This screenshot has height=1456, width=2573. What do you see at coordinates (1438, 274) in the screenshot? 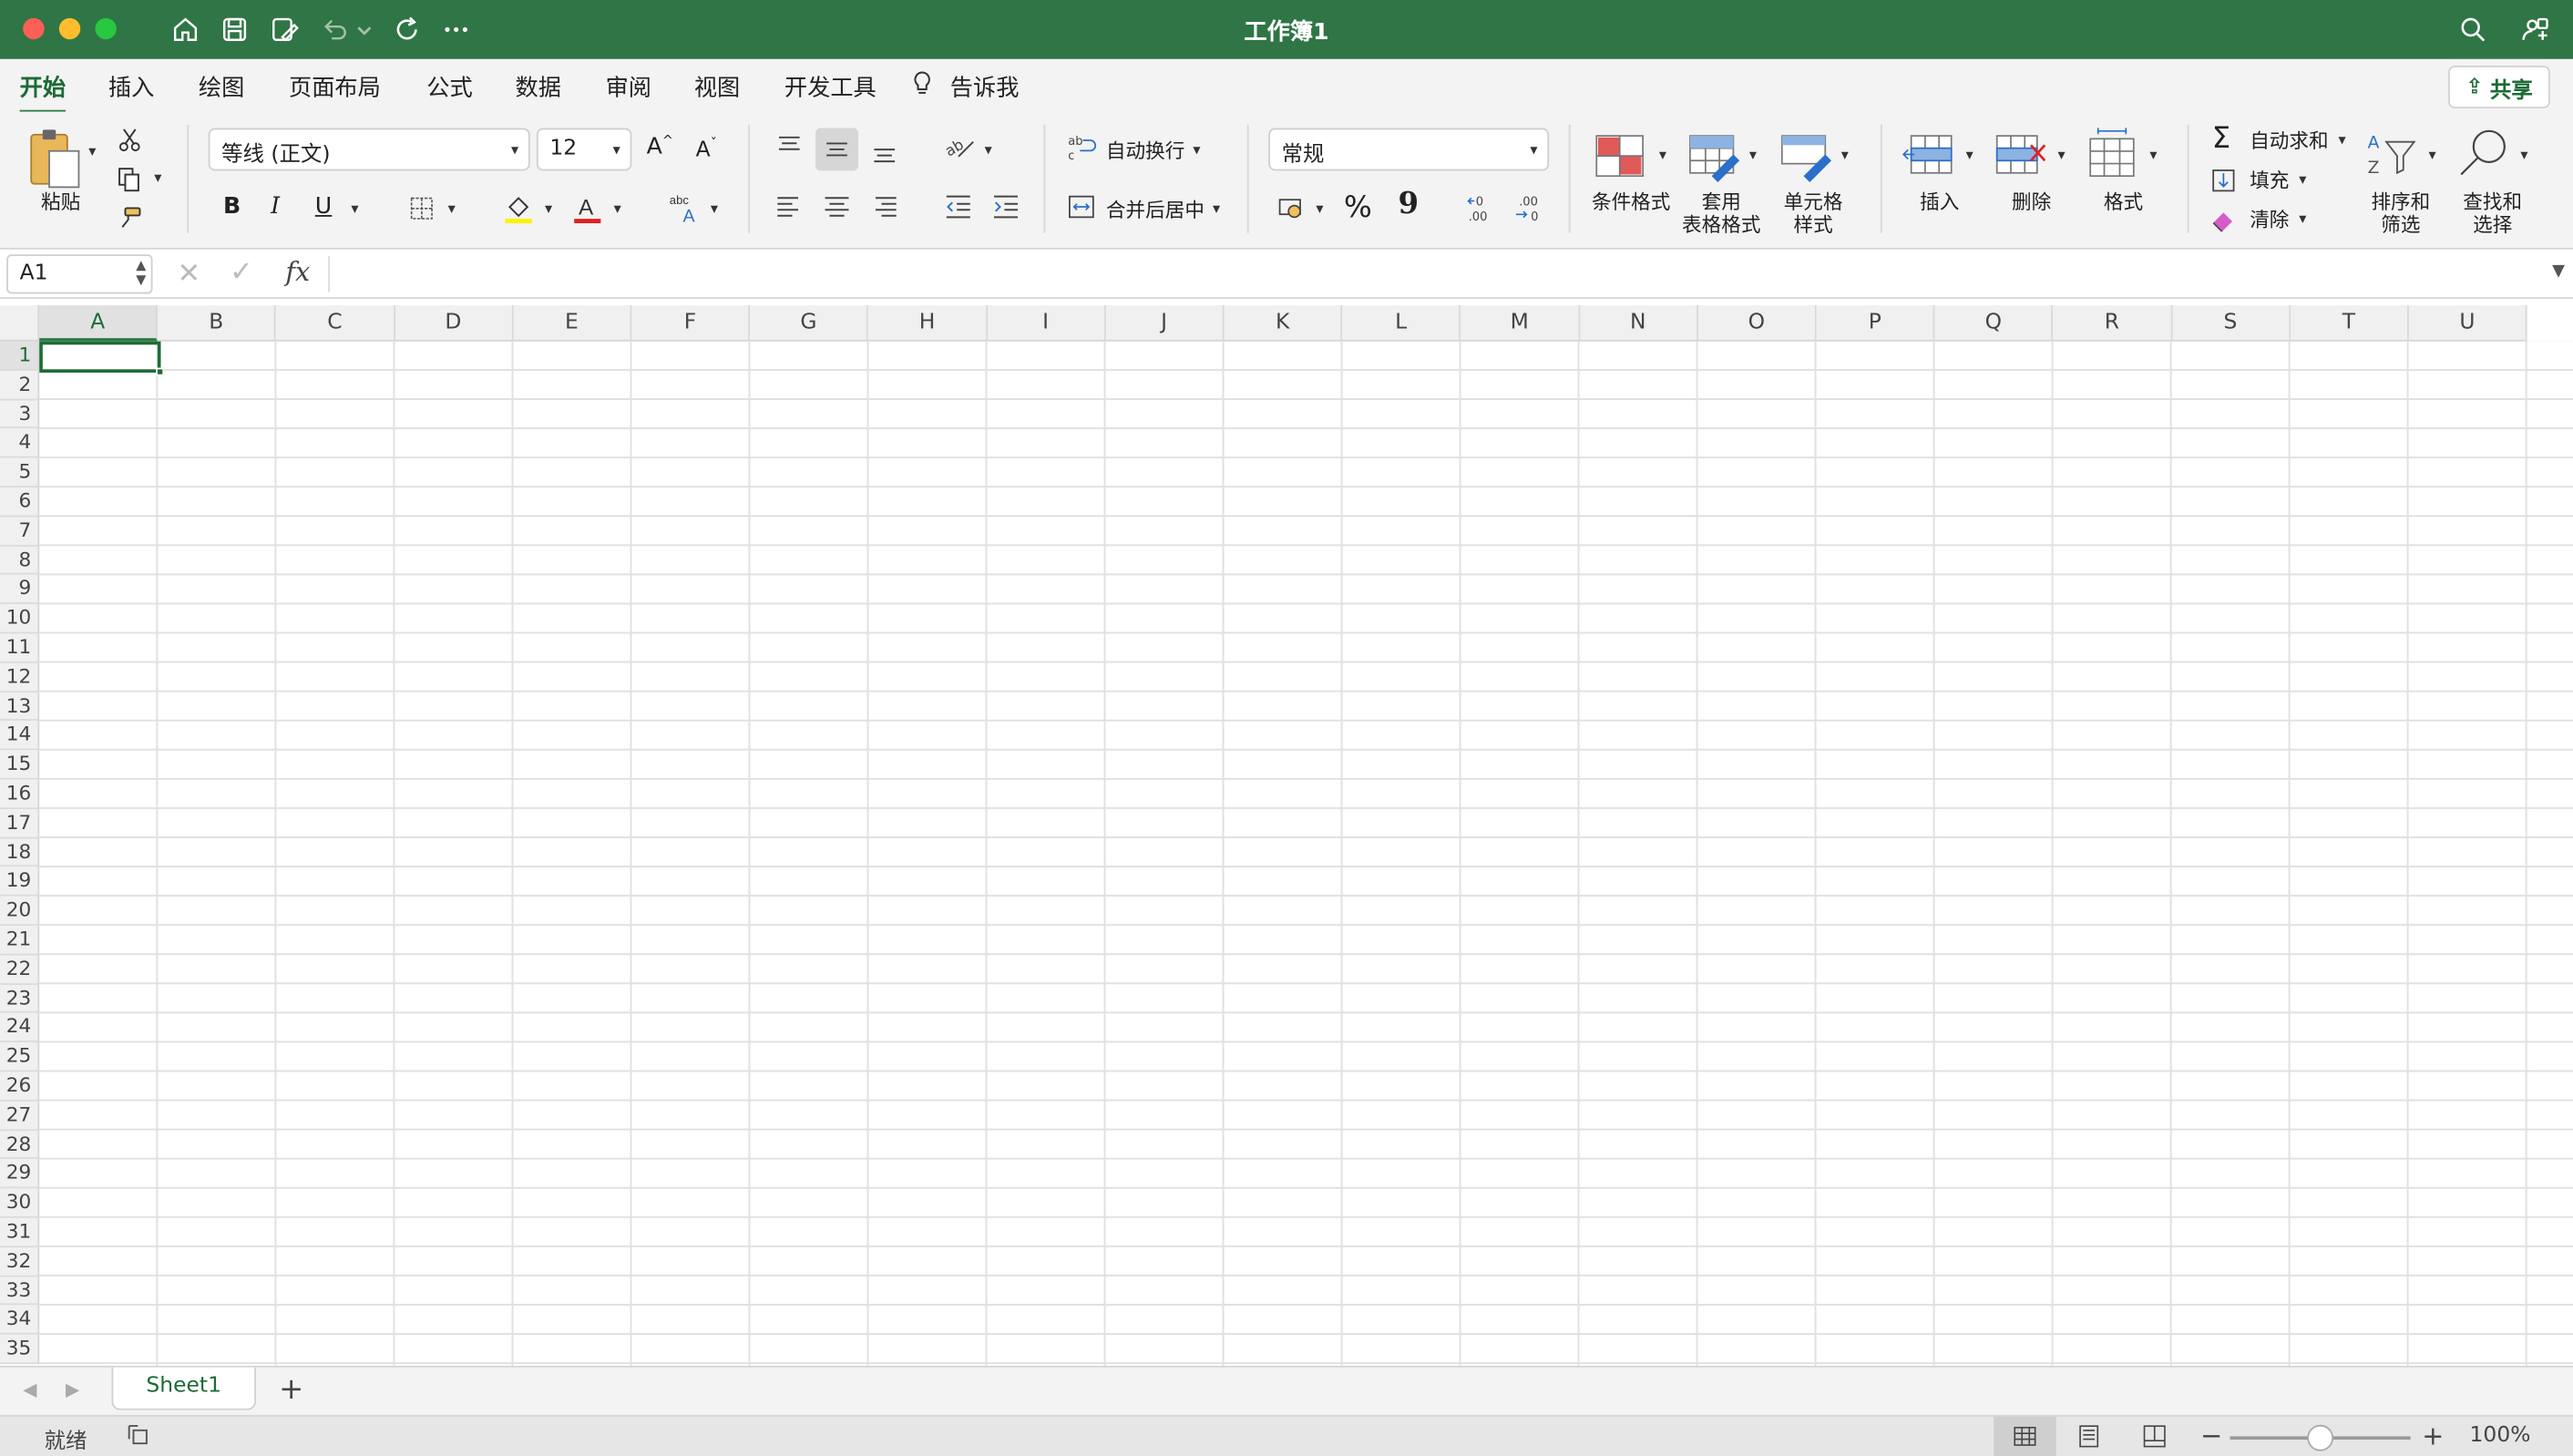
I see `formula-input` at bounding box center [1438, 274].